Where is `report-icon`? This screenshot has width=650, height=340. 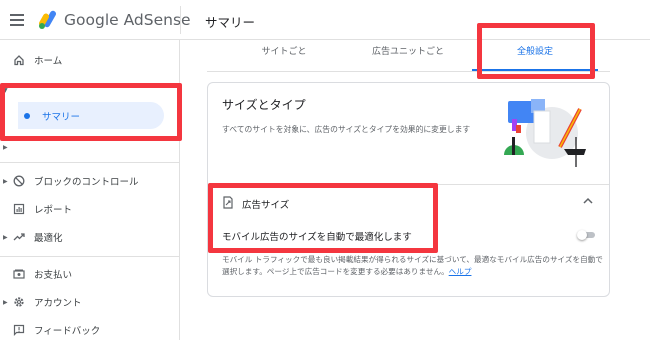
report-icon is located at coordinates (19, 209).